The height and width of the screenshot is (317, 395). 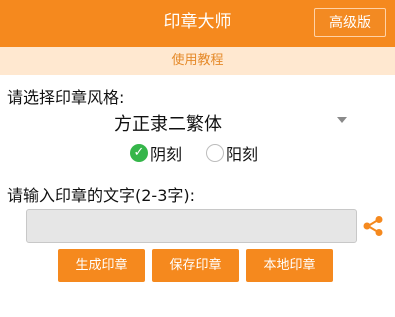 I want to click on style-label: 请选择印章风格:, so click(x=66, y=97).